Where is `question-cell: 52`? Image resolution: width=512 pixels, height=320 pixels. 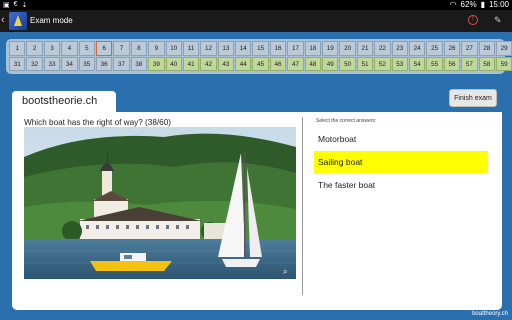 question-cell: 52 is located at coordinates (382, 63).